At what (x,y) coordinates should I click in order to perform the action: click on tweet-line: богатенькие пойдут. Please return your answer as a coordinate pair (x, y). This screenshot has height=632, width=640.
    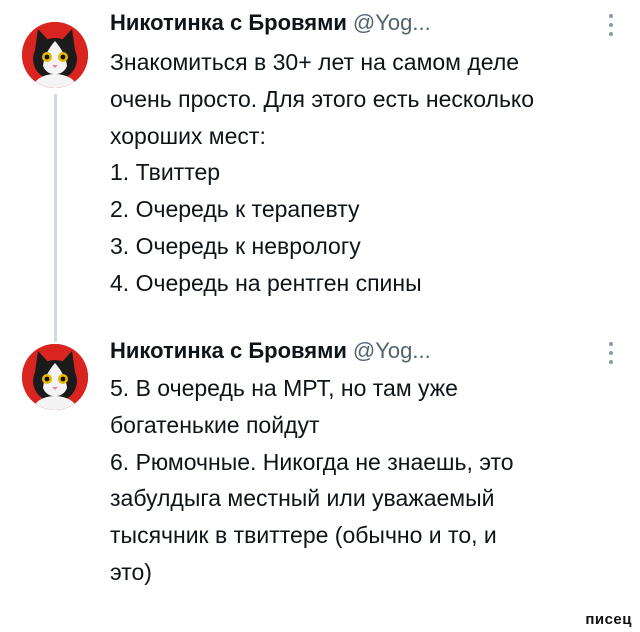
    Looking at the image, I should click on (215, 424).